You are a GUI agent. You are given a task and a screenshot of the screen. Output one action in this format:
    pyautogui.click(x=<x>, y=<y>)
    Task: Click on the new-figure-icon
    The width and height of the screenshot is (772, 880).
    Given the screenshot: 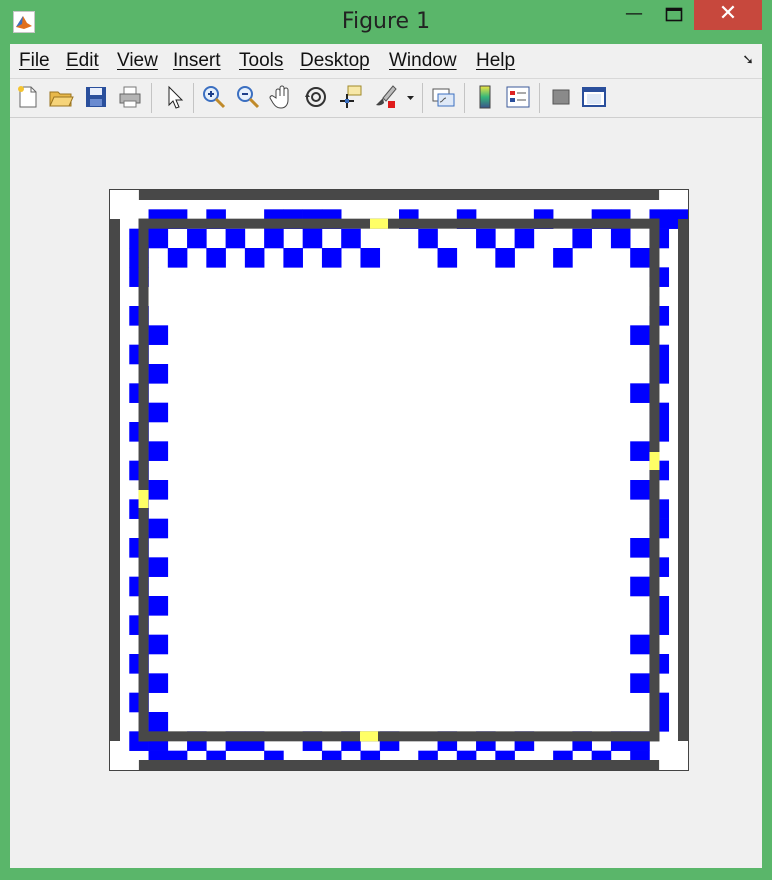 What is the action you would take?
    pyautogui.click(x=28, y=97)
    